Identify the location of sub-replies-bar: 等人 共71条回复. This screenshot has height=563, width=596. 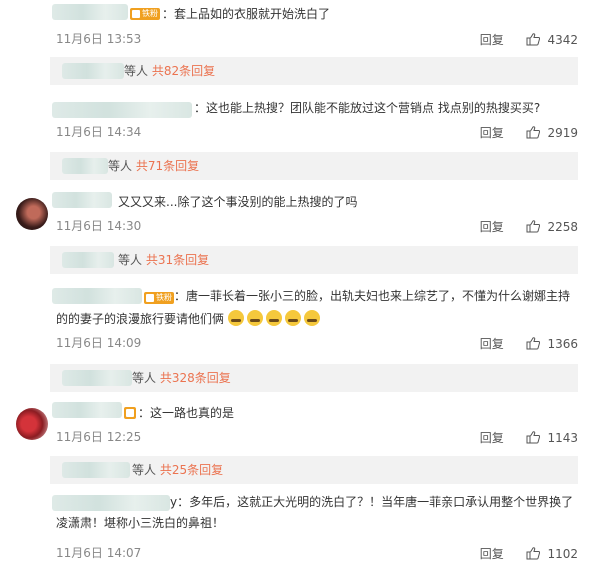
(314, 166).